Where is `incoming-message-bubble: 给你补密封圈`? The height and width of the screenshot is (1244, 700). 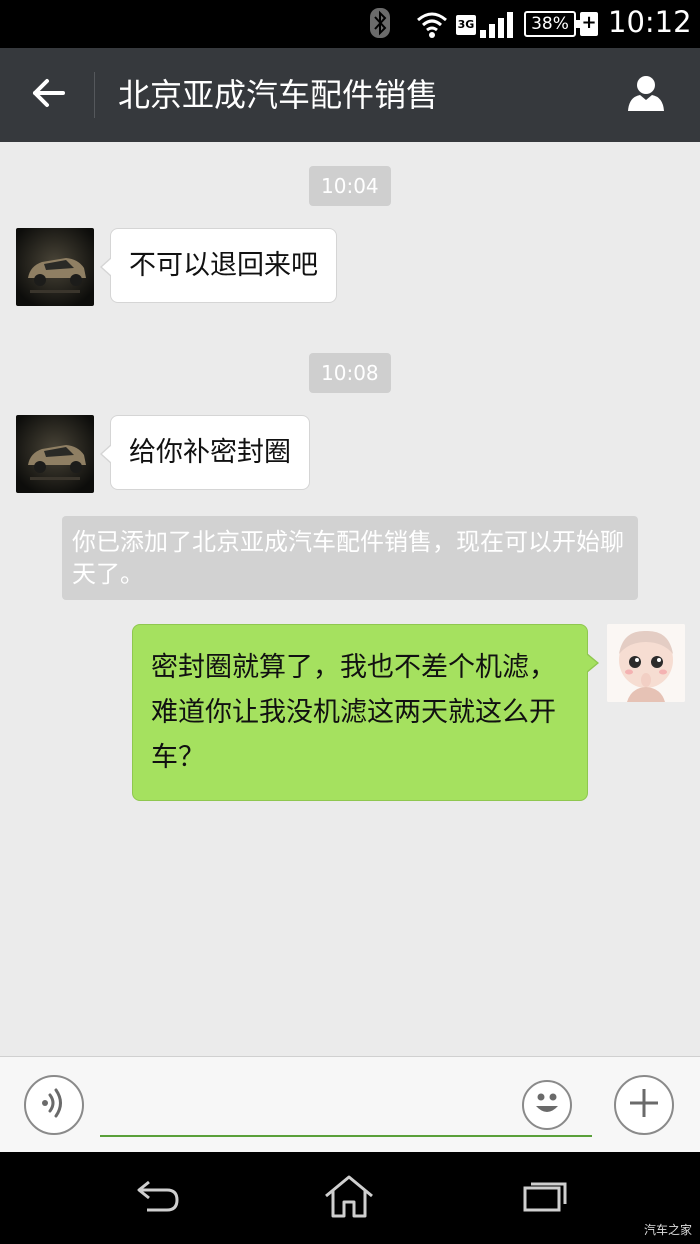 incoming-message-bubble: 给你补密封圈 is located at coordinates (205, 452).